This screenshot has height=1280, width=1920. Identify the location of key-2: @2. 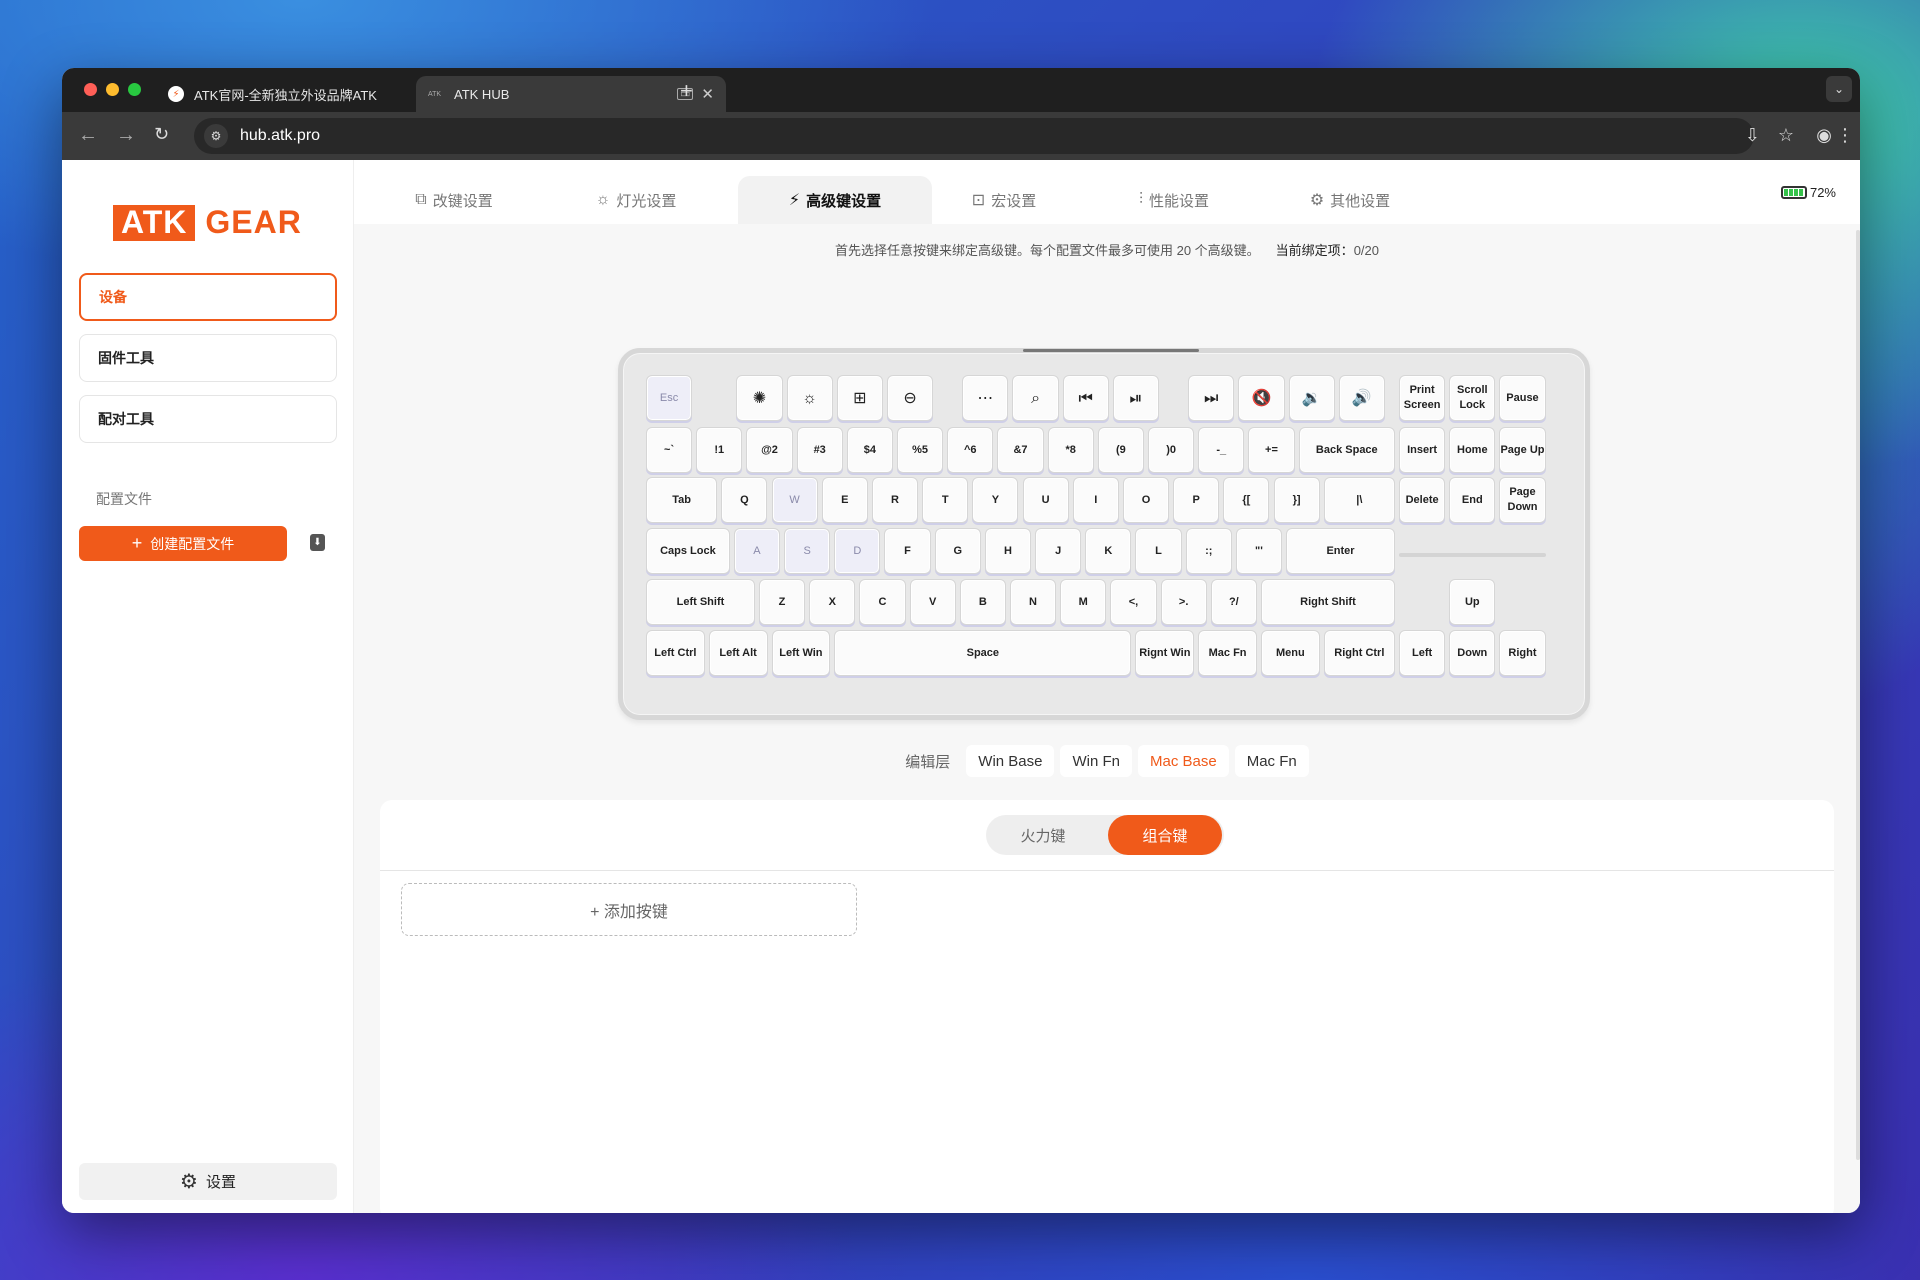
(769, 450).